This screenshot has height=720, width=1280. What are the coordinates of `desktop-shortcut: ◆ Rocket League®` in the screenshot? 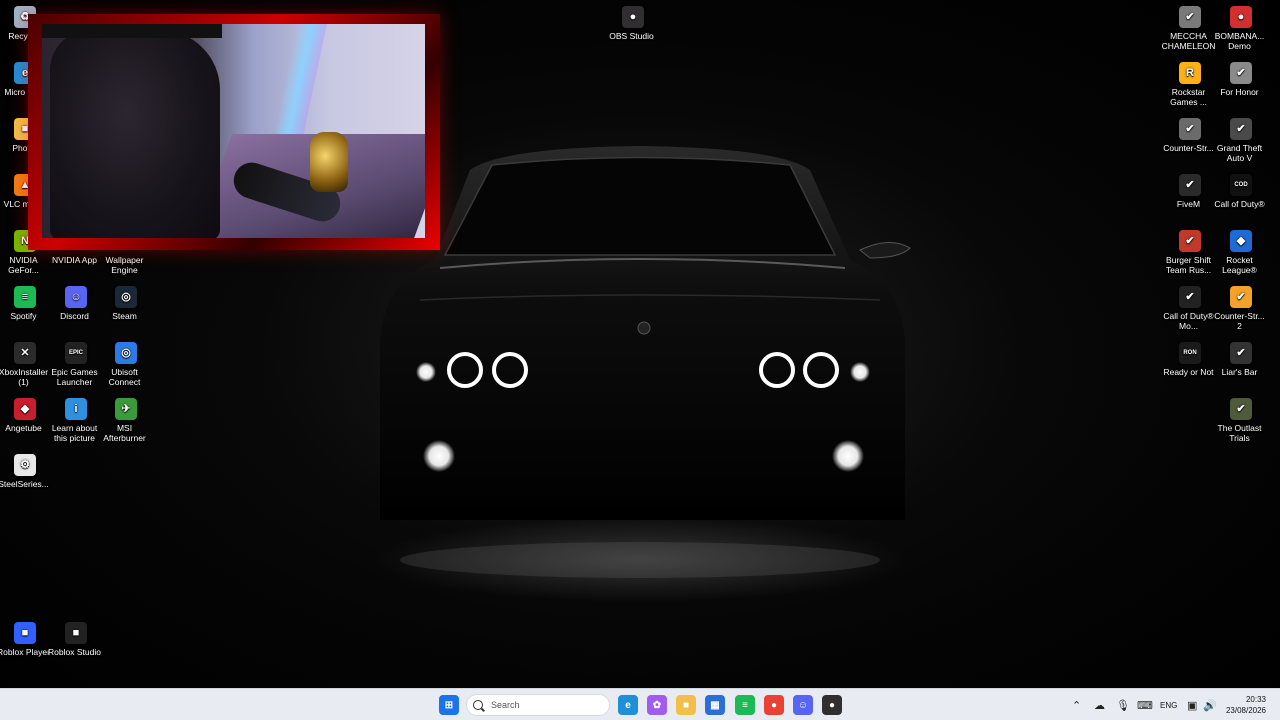 It's located at (1241, 252).